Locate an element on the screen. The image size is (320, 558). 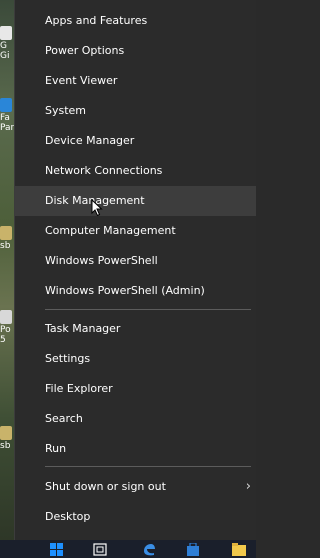
menu-item-label: Shut down or sign out is located at coordinates (105, 486).